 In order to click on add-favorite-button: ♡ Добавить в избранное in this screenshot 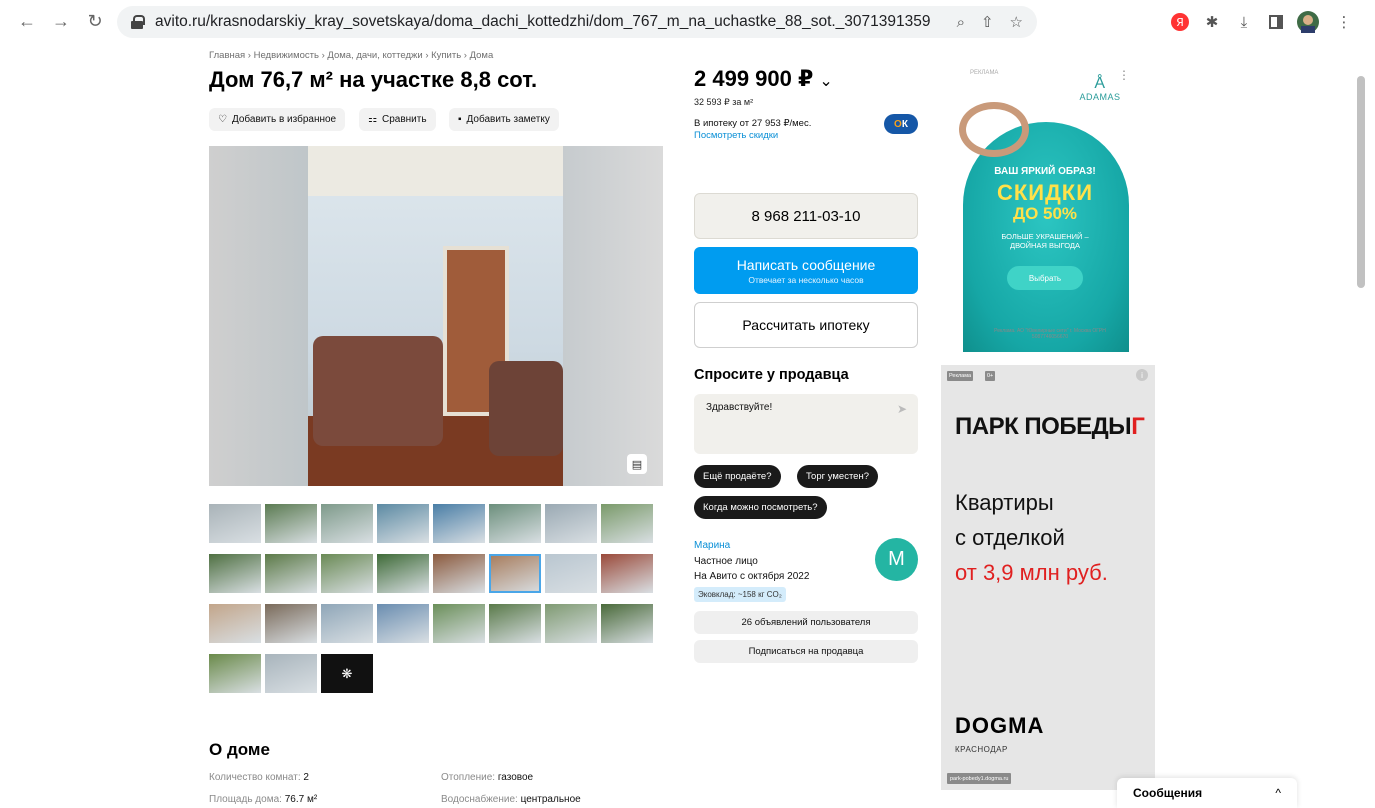, I will do `click(277, 119)`.